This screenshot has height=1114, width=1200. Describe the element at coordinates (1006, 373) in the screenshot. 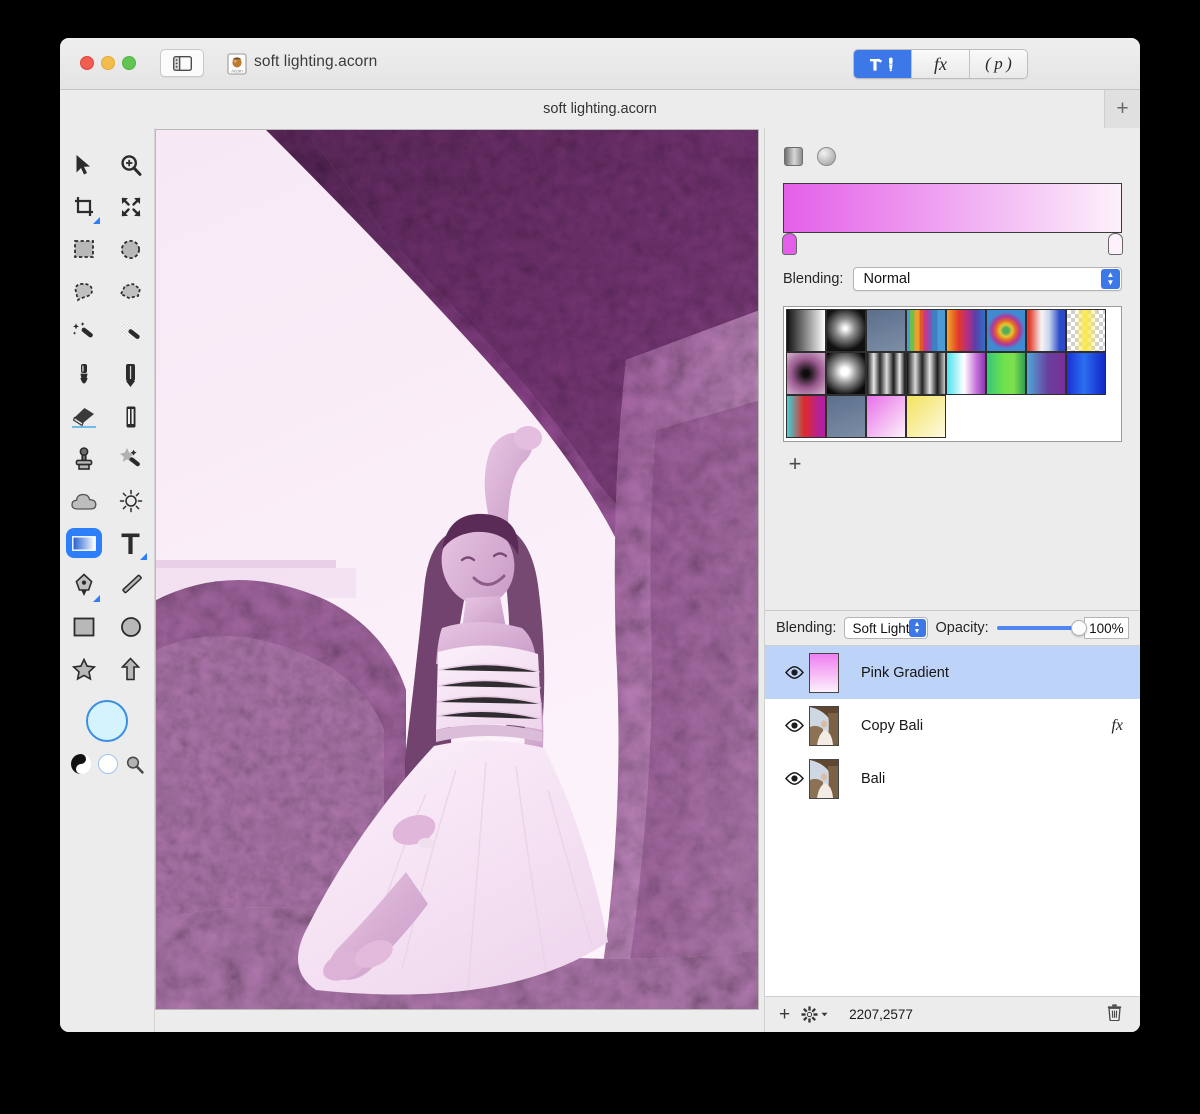

I see `preset-green-gradient` at that location.